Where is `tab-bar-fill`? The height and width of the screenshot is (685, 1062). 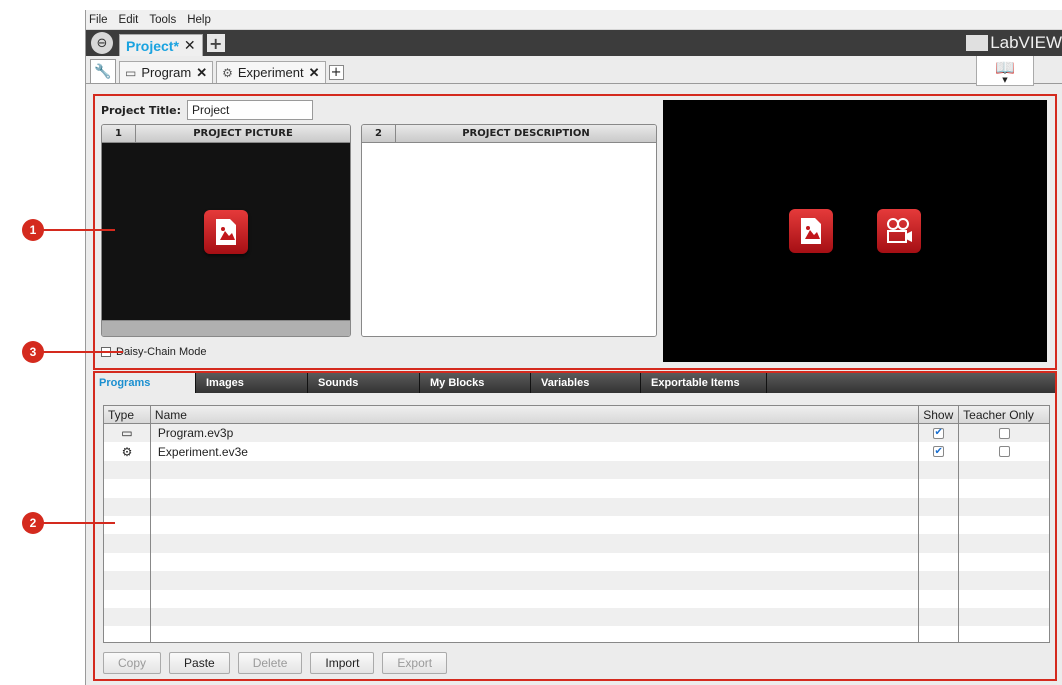 tab-bar-fill is located at coordinates (911, 383).